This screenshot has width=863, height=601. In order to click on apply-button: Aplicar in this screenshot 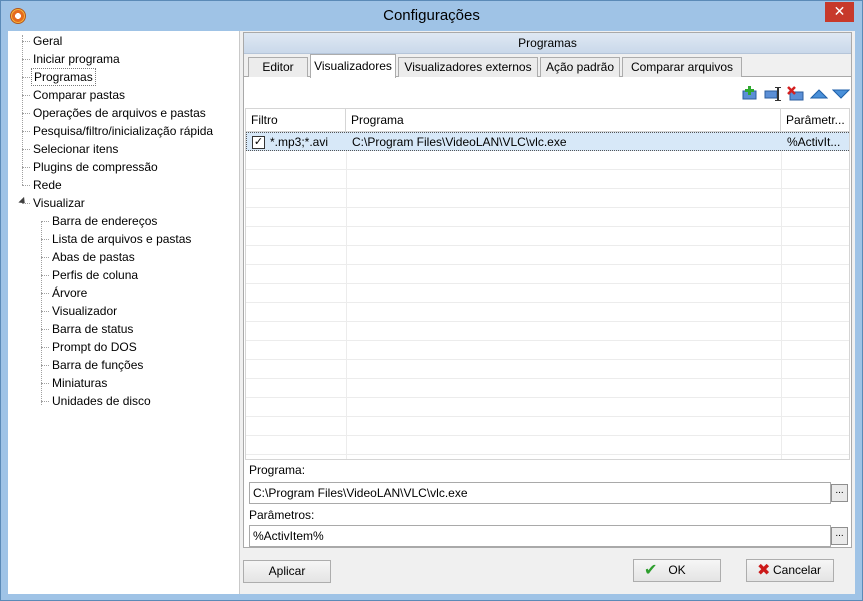, I will do `click(287, 571)`.